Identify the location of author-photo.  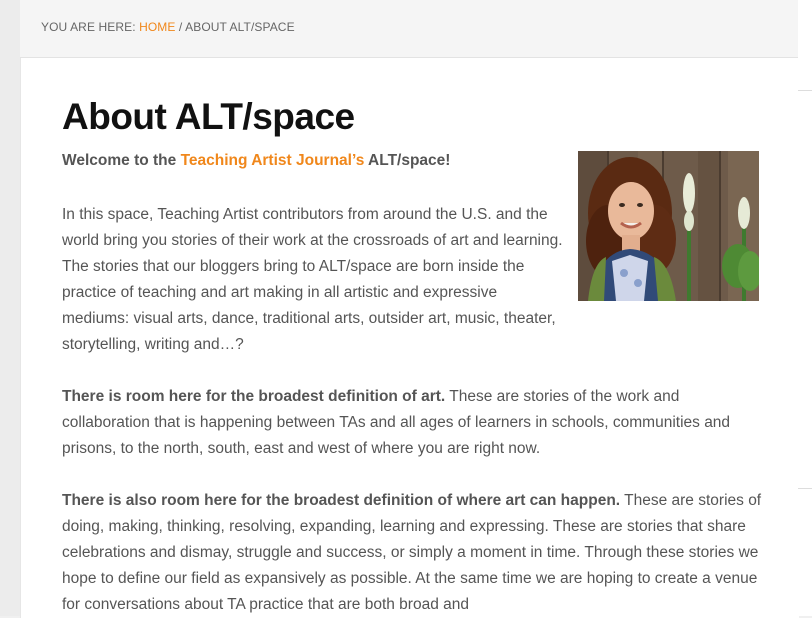
(668, 226).